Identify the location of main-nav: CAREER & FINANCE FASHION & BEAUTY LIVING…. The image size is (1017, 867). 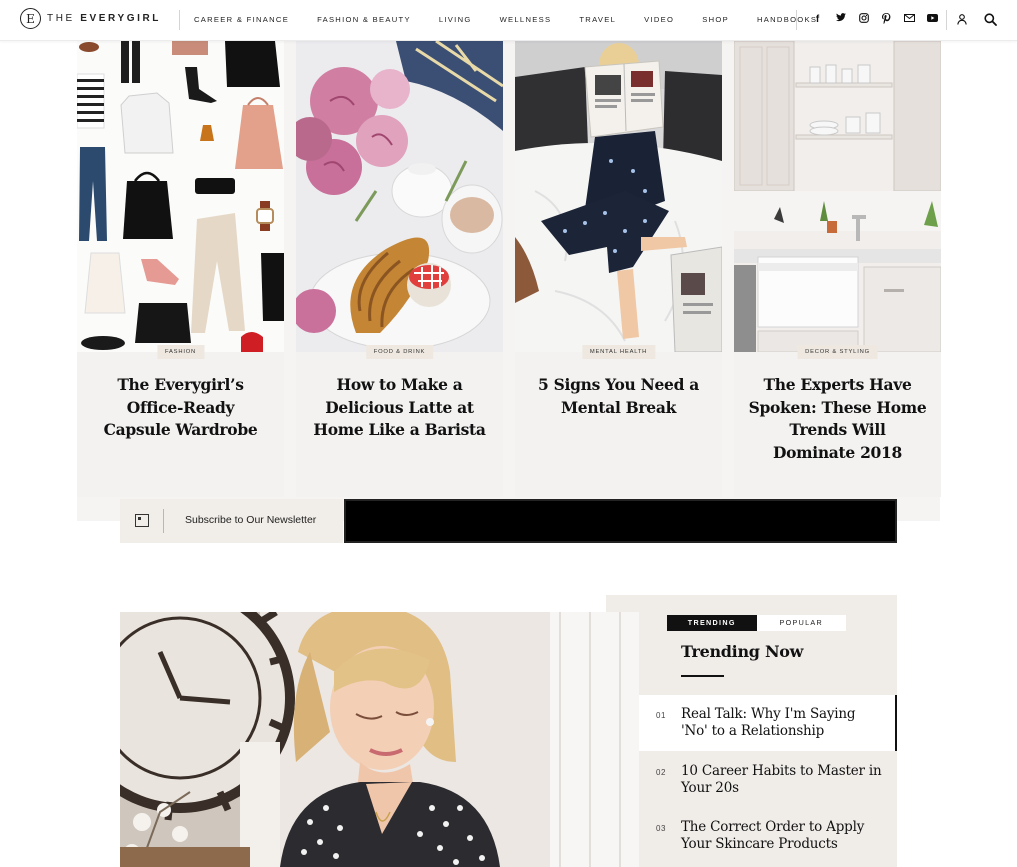
(519, 19).